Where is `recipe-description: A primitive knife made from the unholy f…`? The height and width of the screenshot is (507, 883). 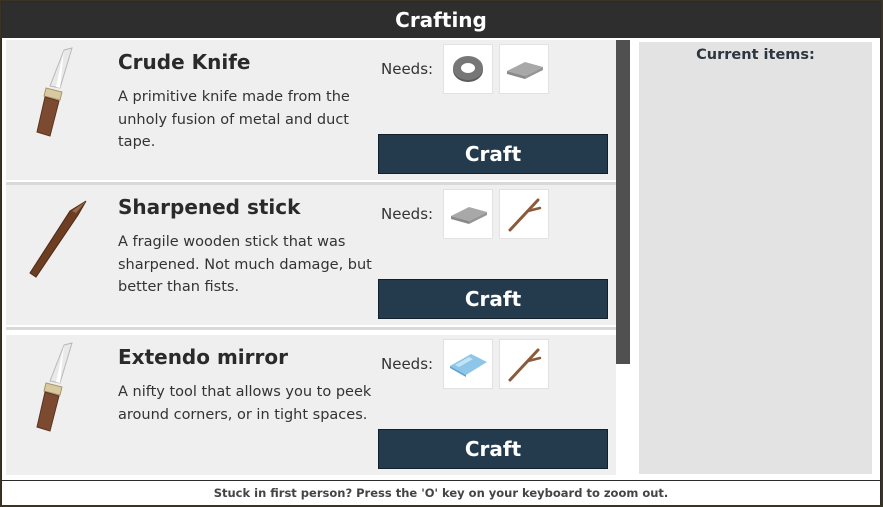
recipe-description: A primitive knife made from the unholy f… is located at coordinates (234, 119).